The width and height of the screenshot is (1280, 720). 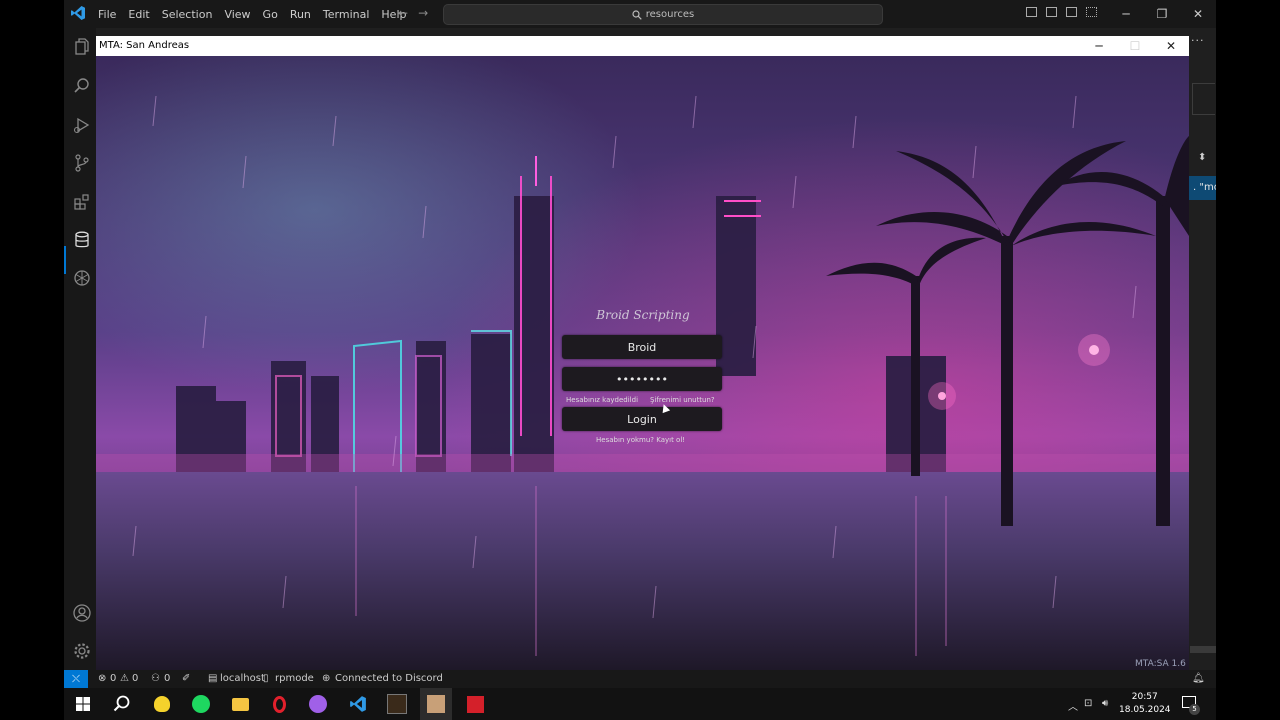 I want to click on mta-version-label: MTA:SA 1.6, so click(x=1160, y=664).